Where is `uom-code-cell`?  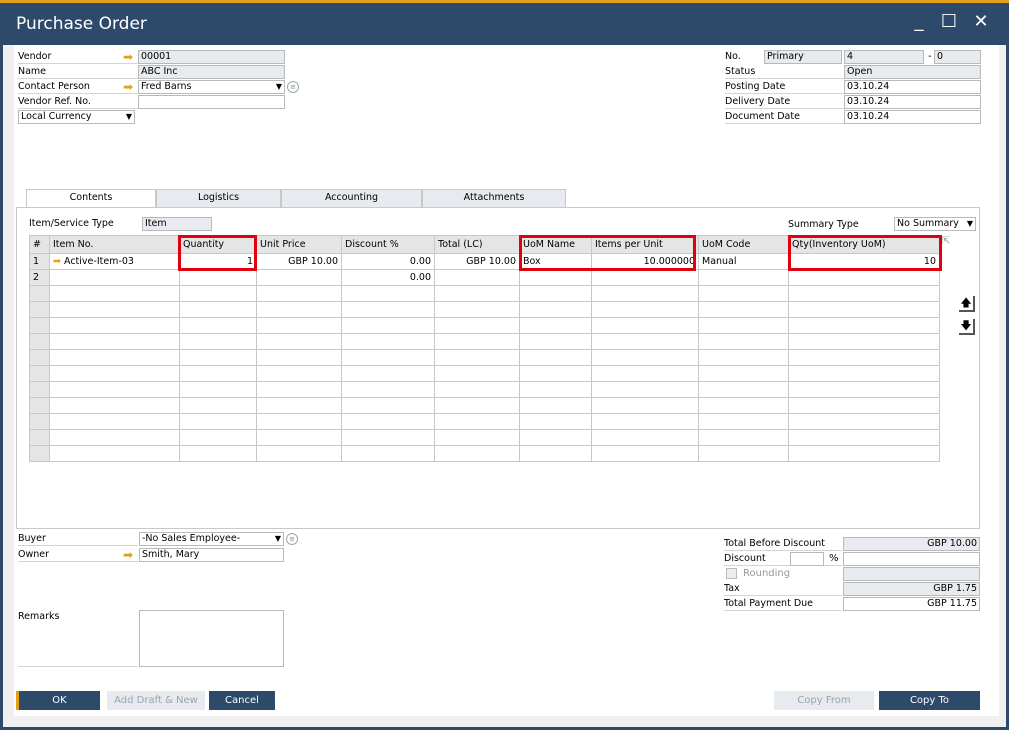 uom-code-cell is located at coordinates (743, 277).